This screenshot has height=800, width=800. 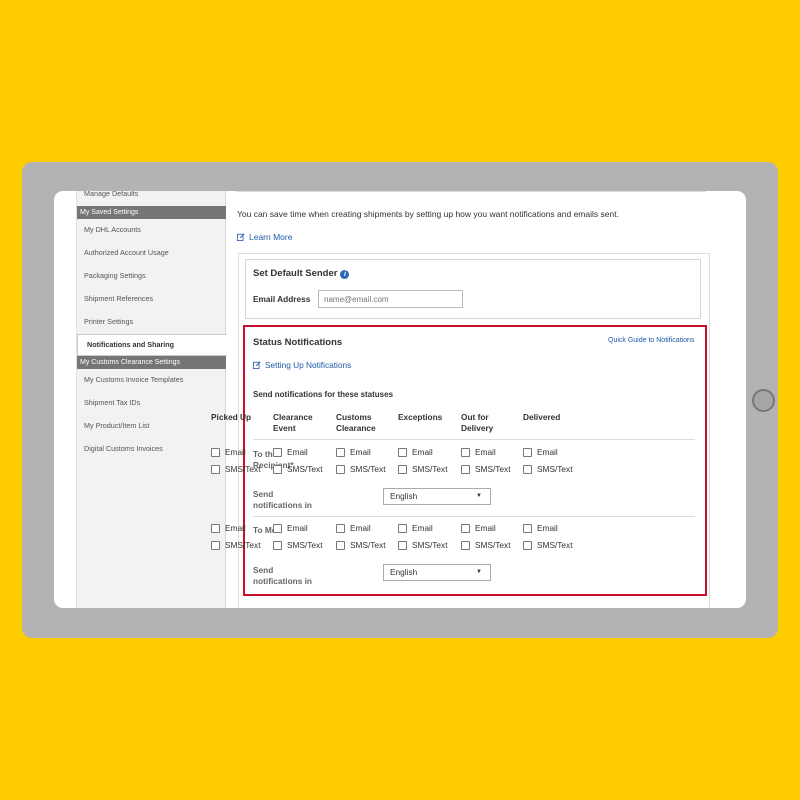 I want to click on column-header: Picked Up, so click(x=240, y=417).